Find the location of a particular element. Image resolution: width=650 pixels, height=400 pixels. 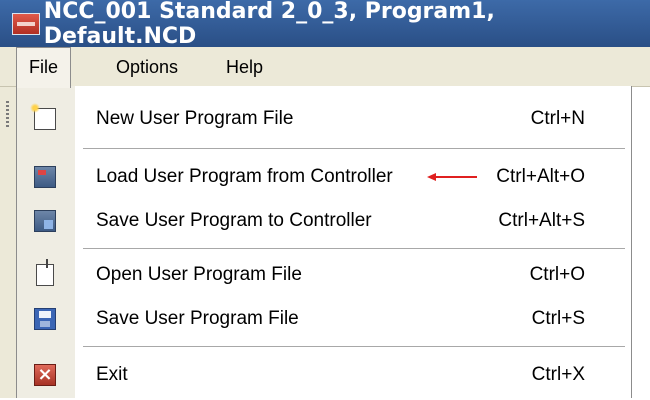

menu-item-shortcut: Ctrl+Alt+S is located at coordinates (541, 220).